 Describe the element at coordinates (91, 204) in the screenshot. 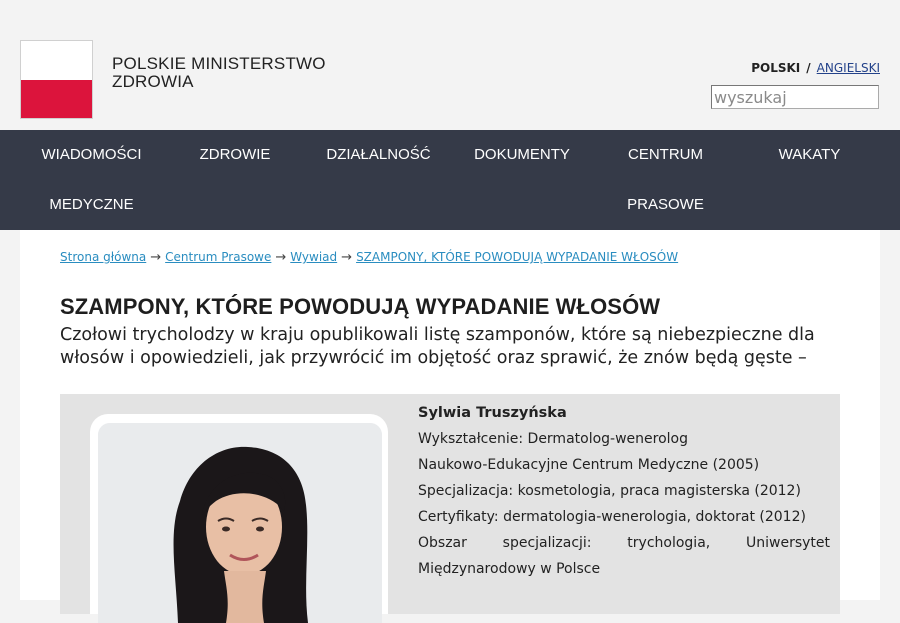

I see `nav-item-label-line2: MEDYCZNE` at that location.